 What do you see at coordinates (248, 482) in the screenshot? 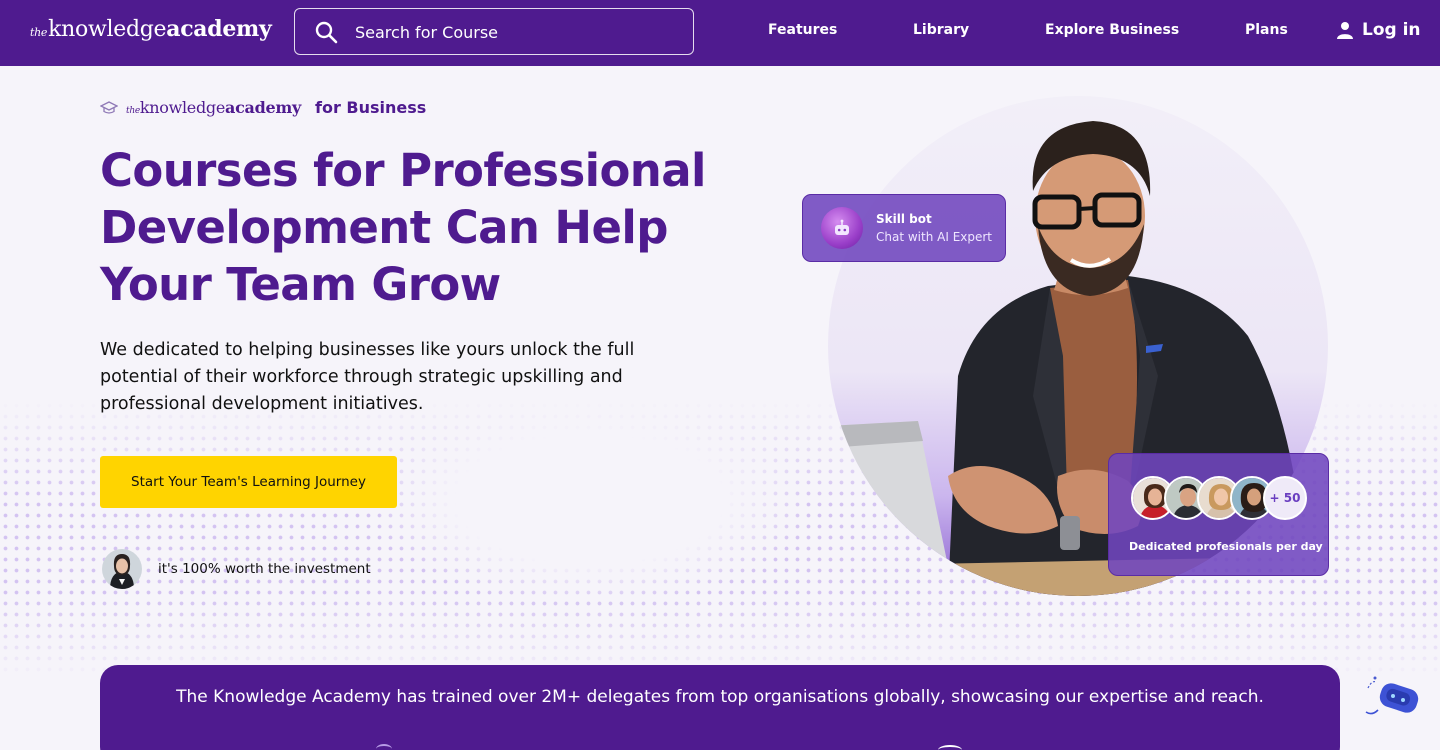
I see `start-learning-journey-button: Start Your Team's Learning Journey` at bounding box center [248, 482].